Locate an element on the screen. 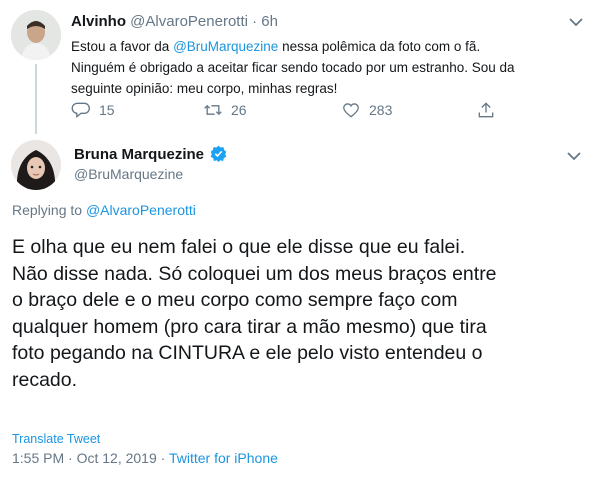  share-action is located at coordinates (486, 110).